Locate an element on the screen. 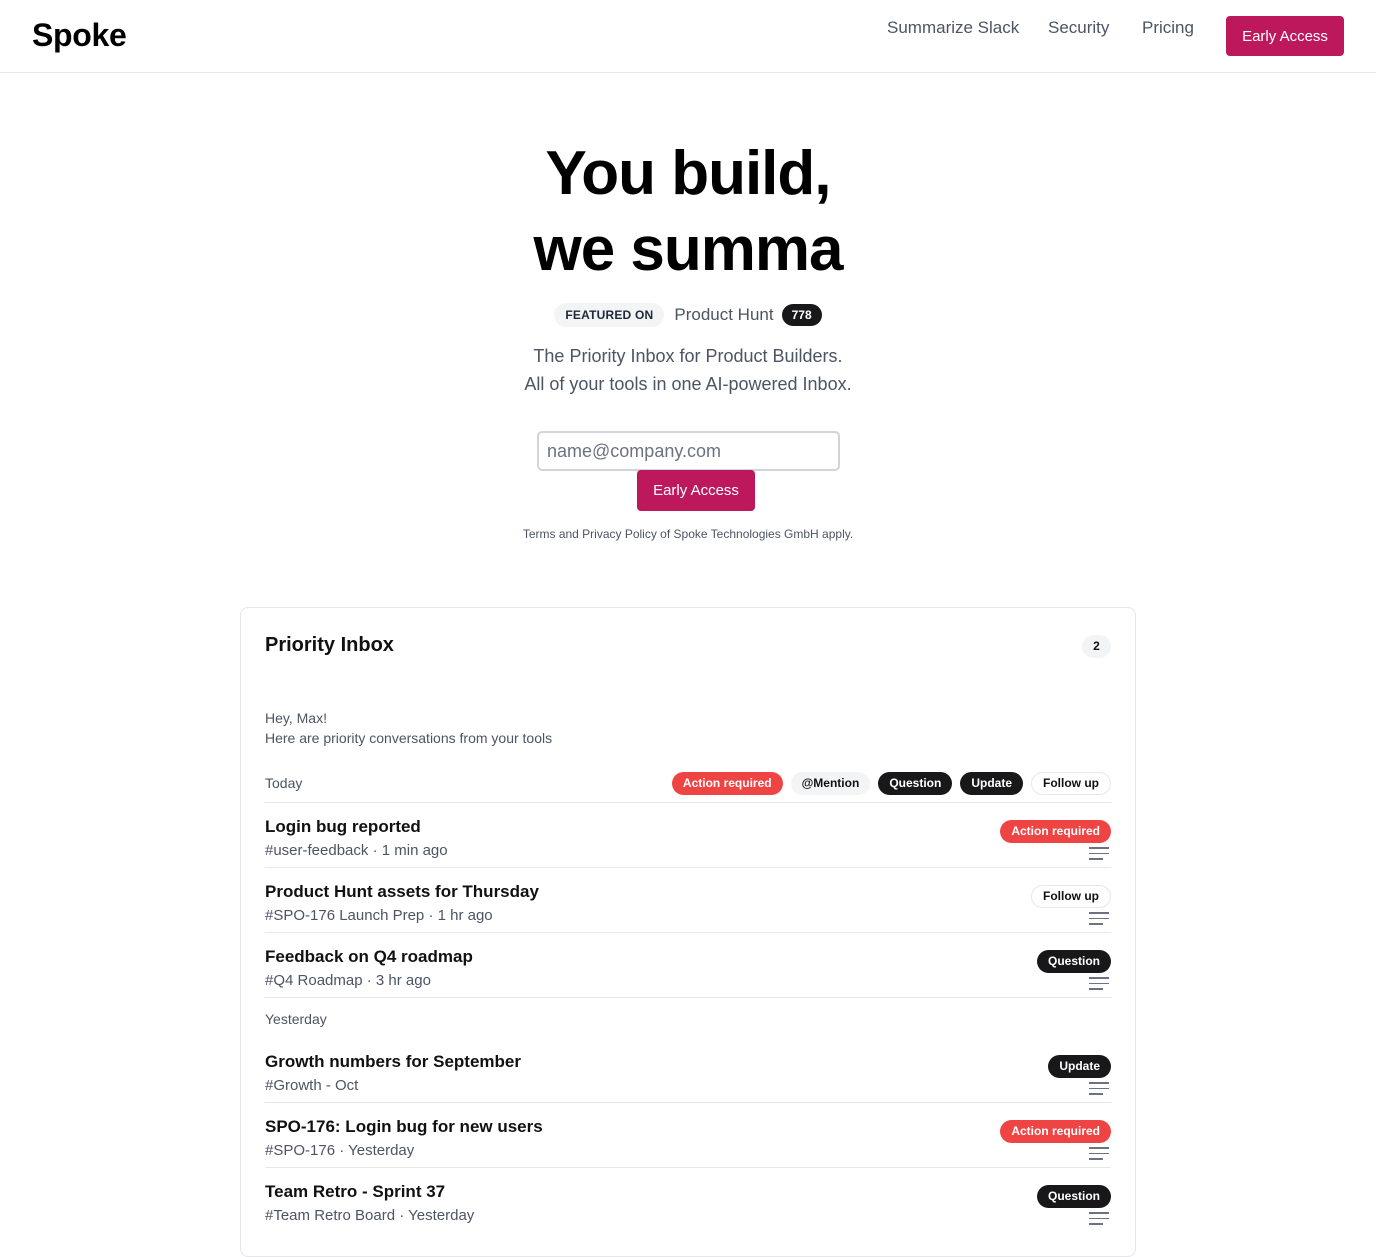 The height and width of the screenshot is (1257, 1376). item-title: Team Retro - Sprint 37 is located at coordinates (355, 1191).